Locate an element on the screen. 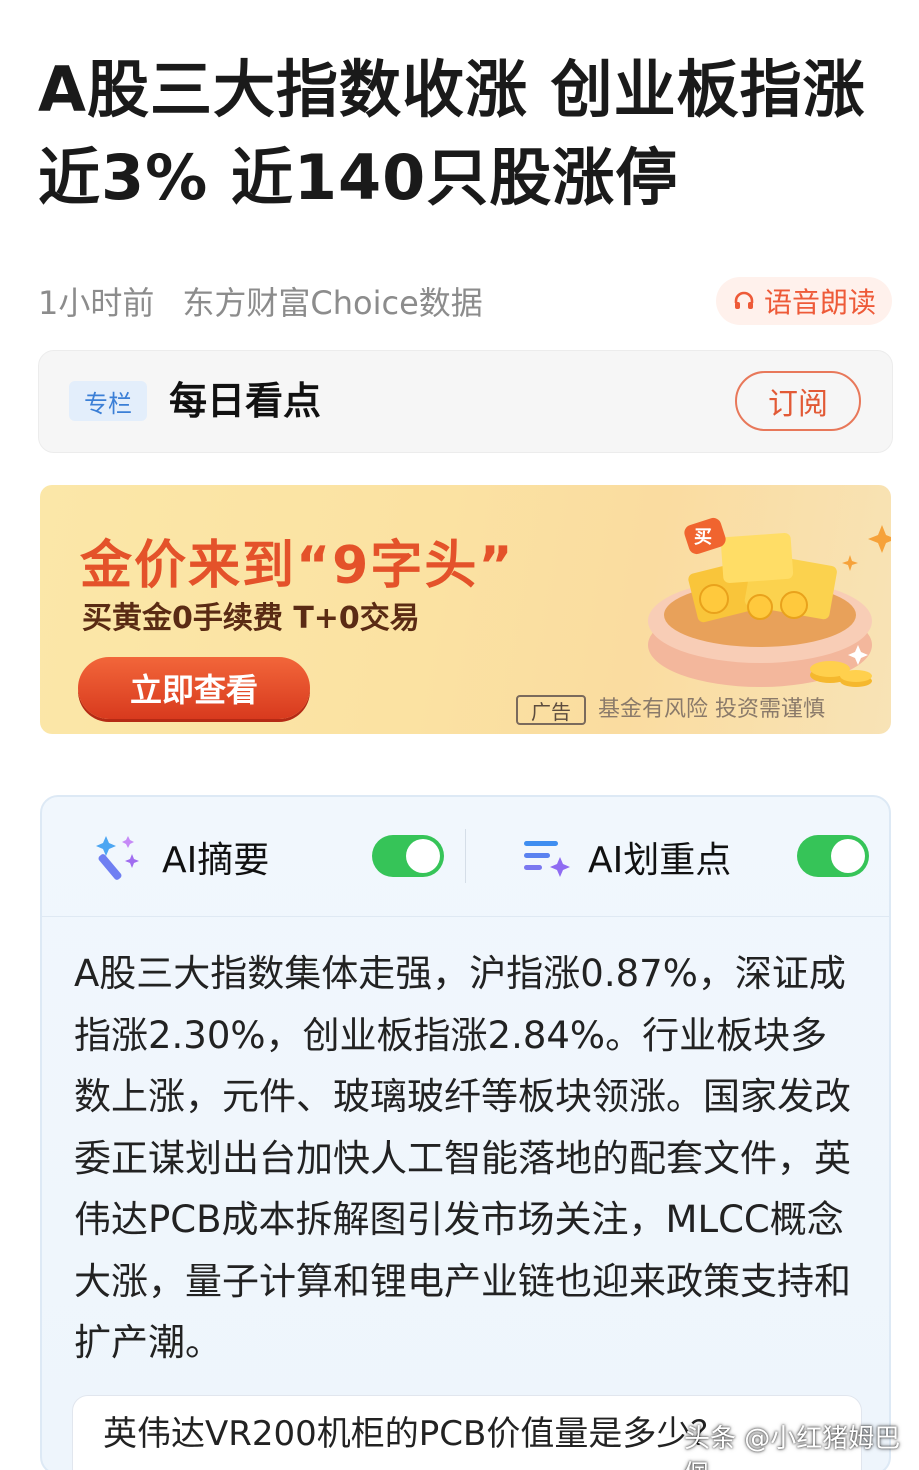 This screenshot has height=1470, width=919. publish-time: 1小时前 is located at coordinates (96, 303).